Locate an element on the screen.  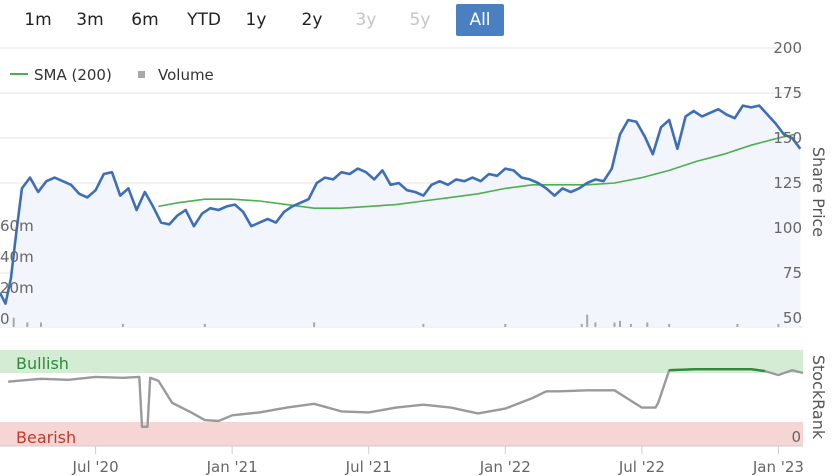
x-tick-label: Jan '23 is located at coordinates (778, 467).